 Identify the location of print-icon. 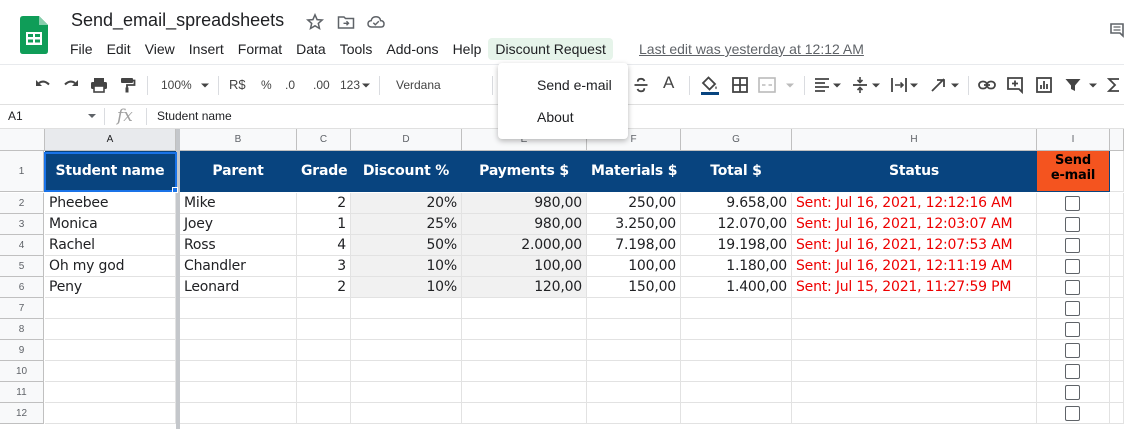
(99, 85).